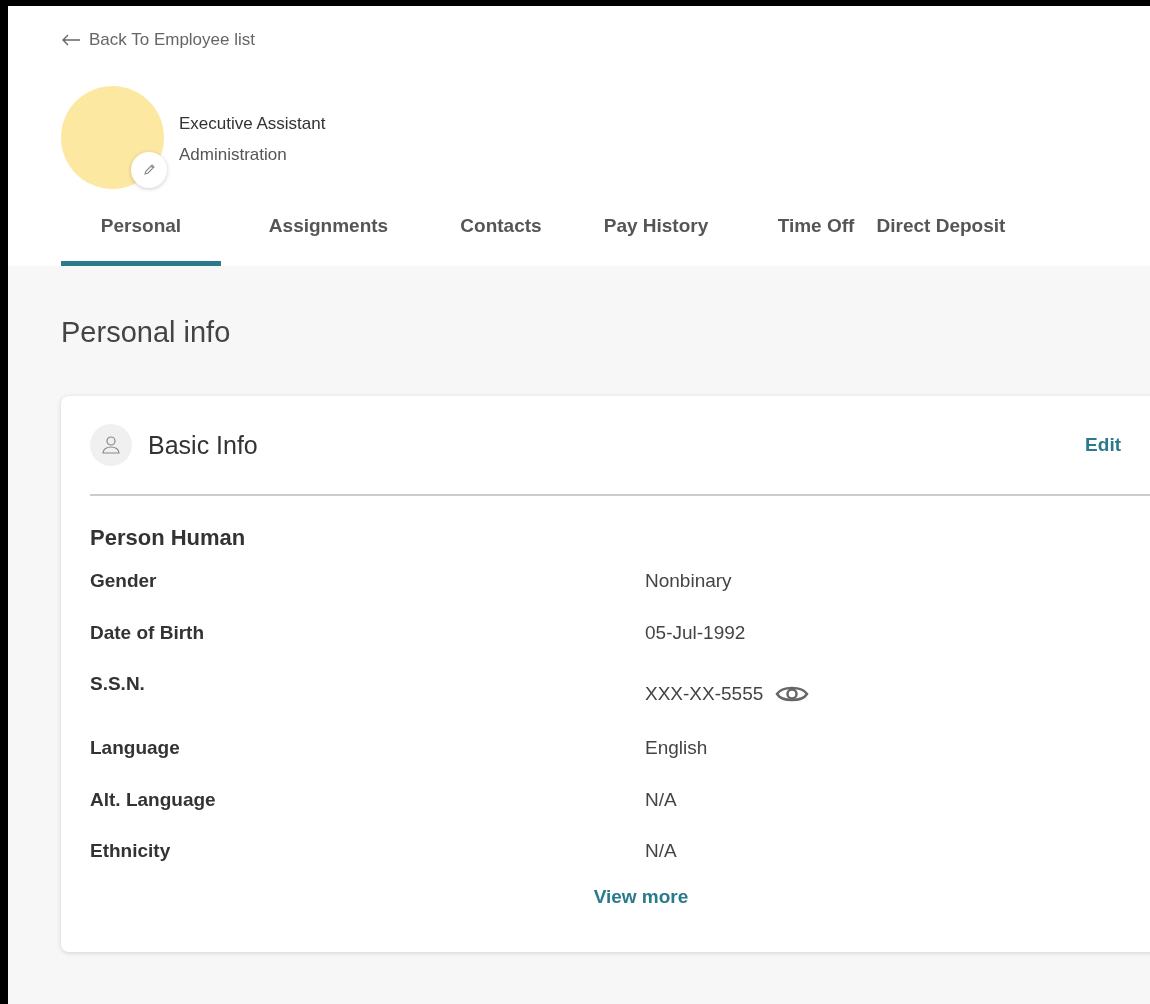 The height and width of the screenshot is (1004, 1150). I want to click on edit-link: Edit, so click(1103, 445).